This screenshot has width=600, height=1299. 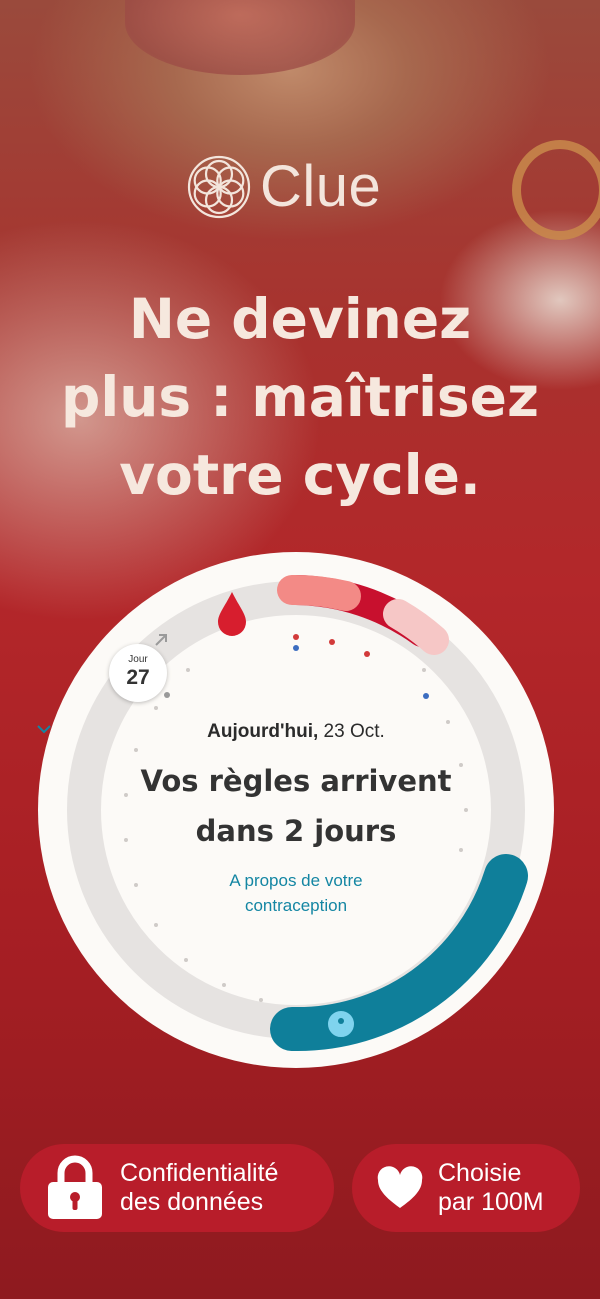 What do you see at coordinates (296, 831) in the screenshot?
I see `period-prediction-line-2: dans 2 jours` at bounding box center [296, 831].